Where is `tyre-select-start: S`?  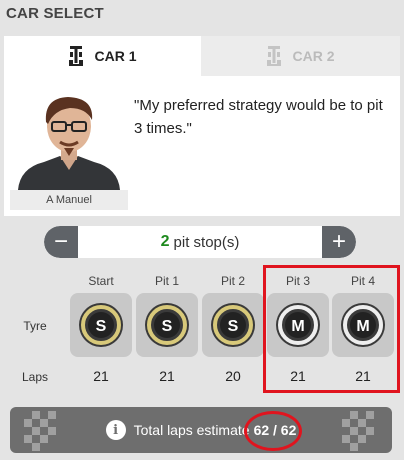 tyre-select-start: S is located at coordinates (101, 325).